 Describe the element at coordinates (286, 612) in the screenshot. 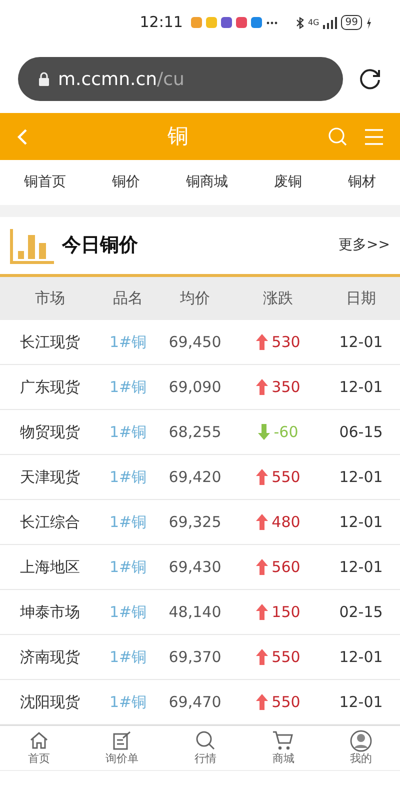

I see `change-cell-text: 150` at that location.